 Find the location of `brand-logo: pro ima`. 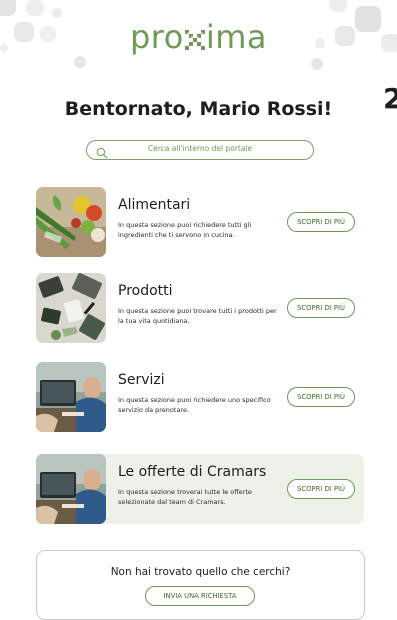

brand-logo: pro ima is located at coordinates (198, 38).